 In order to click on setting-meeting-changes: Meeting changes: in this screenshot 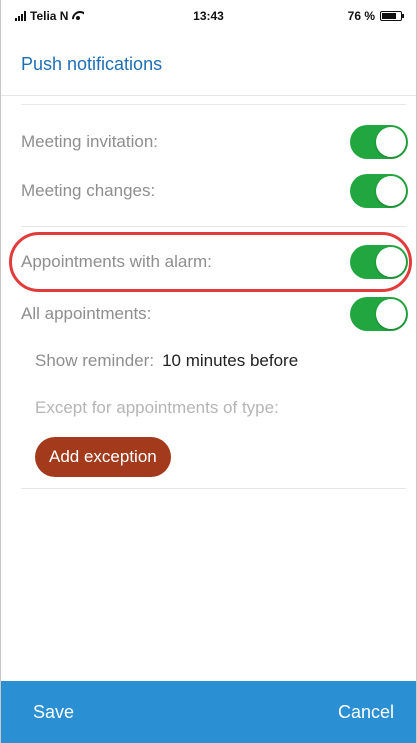, I will do `click(214, 191)`.